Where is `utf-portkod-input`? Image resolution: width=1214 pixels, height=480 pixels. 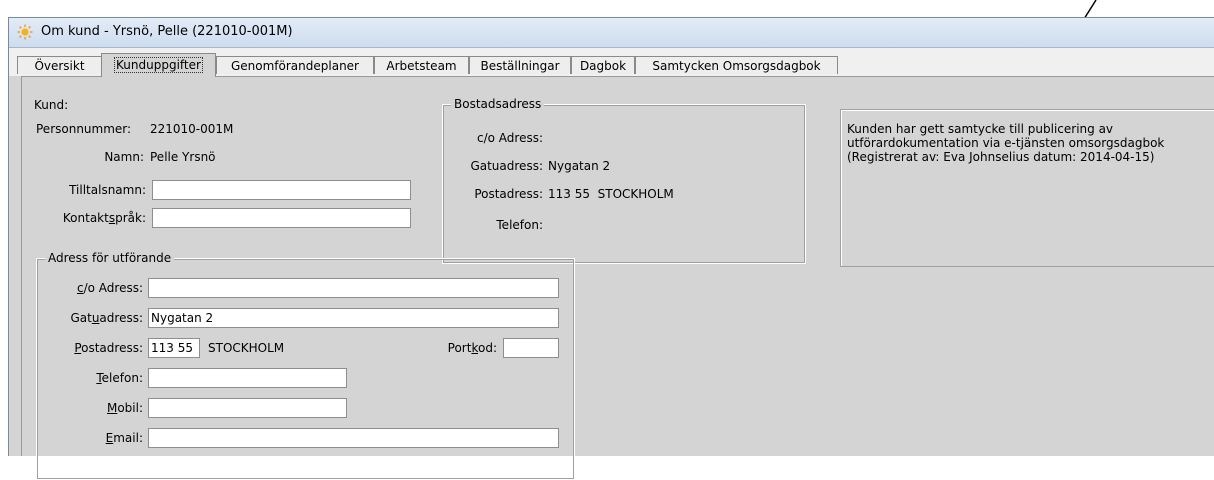 utf-portkod-input is located at coordinates (531, 348).